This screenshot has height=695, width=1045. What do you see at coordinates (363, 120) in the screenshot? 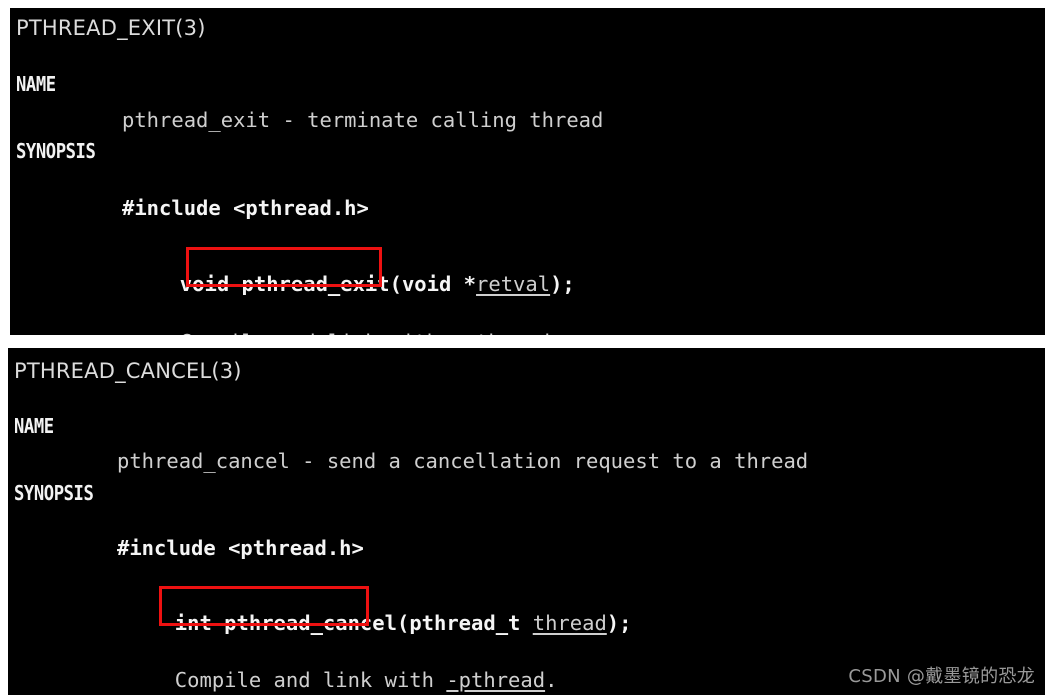
I see `man-name-description: pthread_exit - terminate calling thread` at bounding box center [363, 120].